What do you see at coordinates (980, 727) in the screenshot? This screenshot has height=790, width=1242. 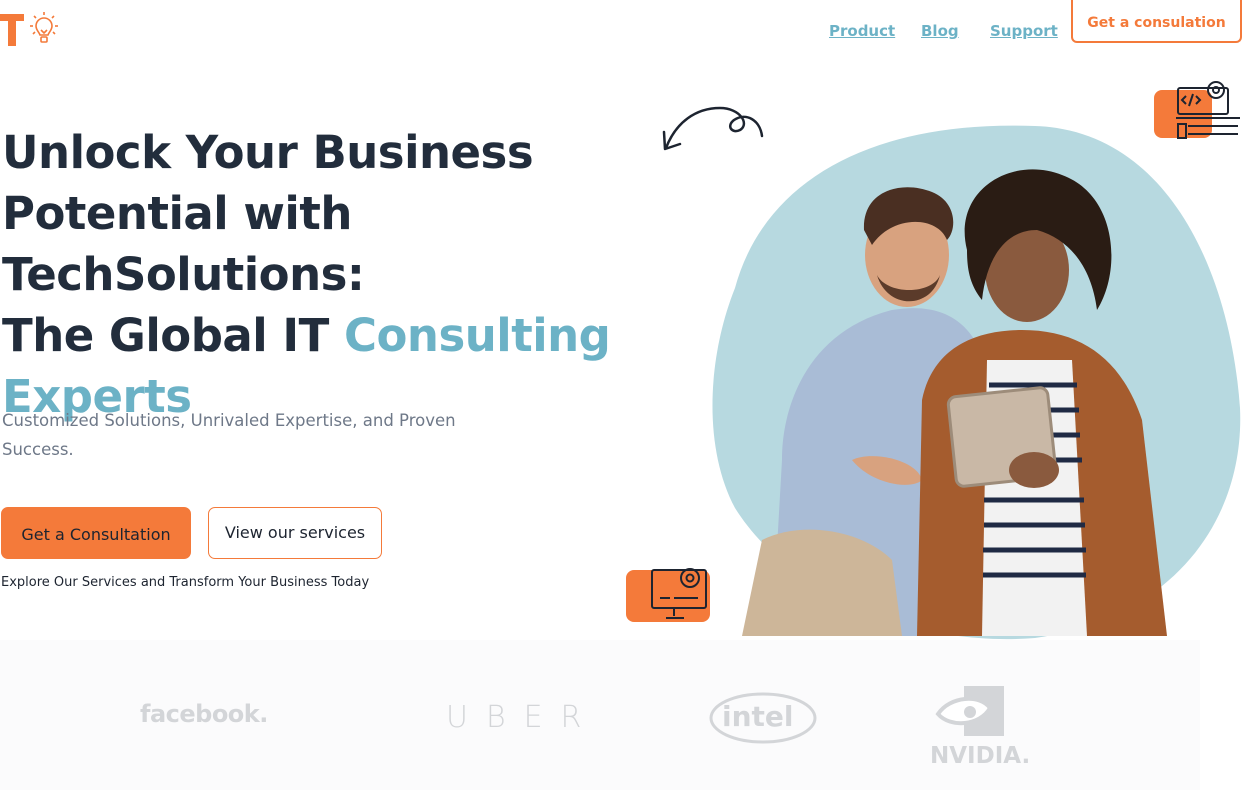 I see `nvidia-logo: NVIDIA.` at bounding box center [980, 727].